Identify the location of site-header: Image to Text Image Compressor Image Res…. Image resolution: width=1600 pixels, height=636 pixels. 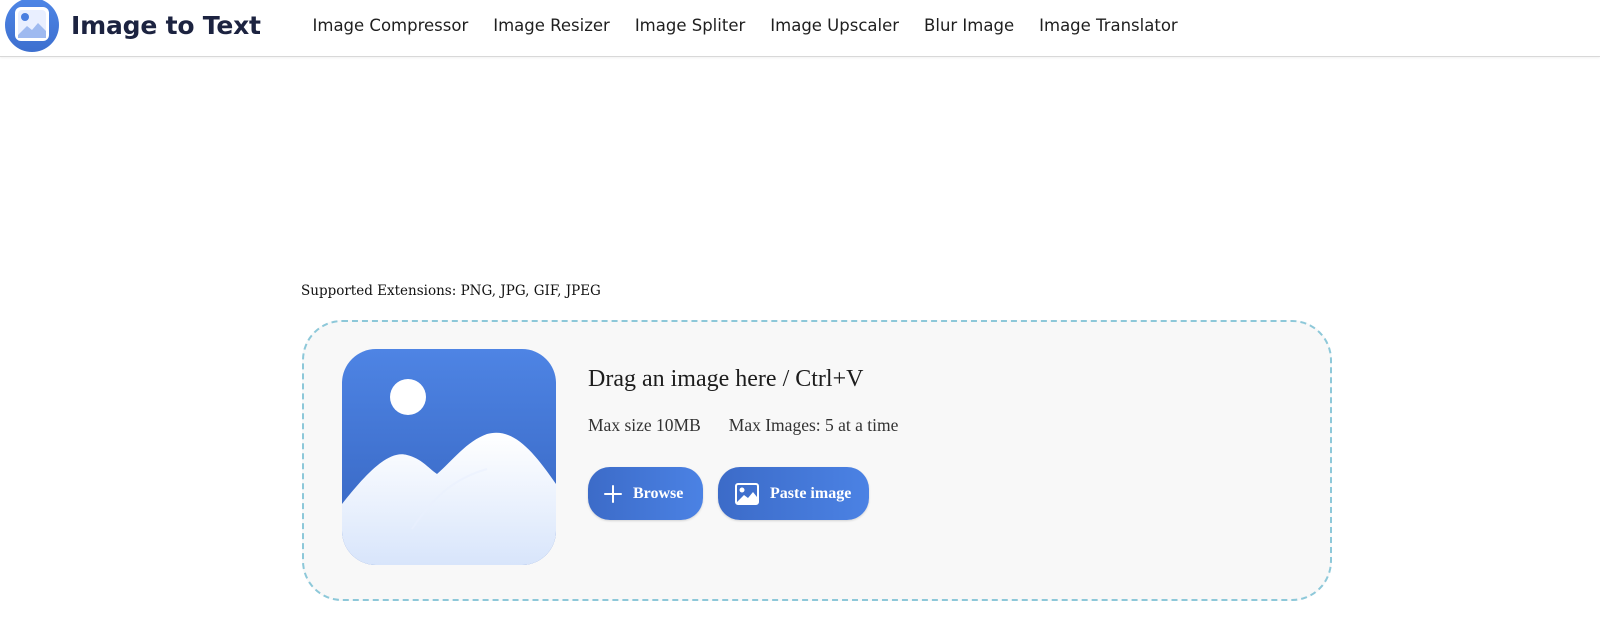
(800, 28).